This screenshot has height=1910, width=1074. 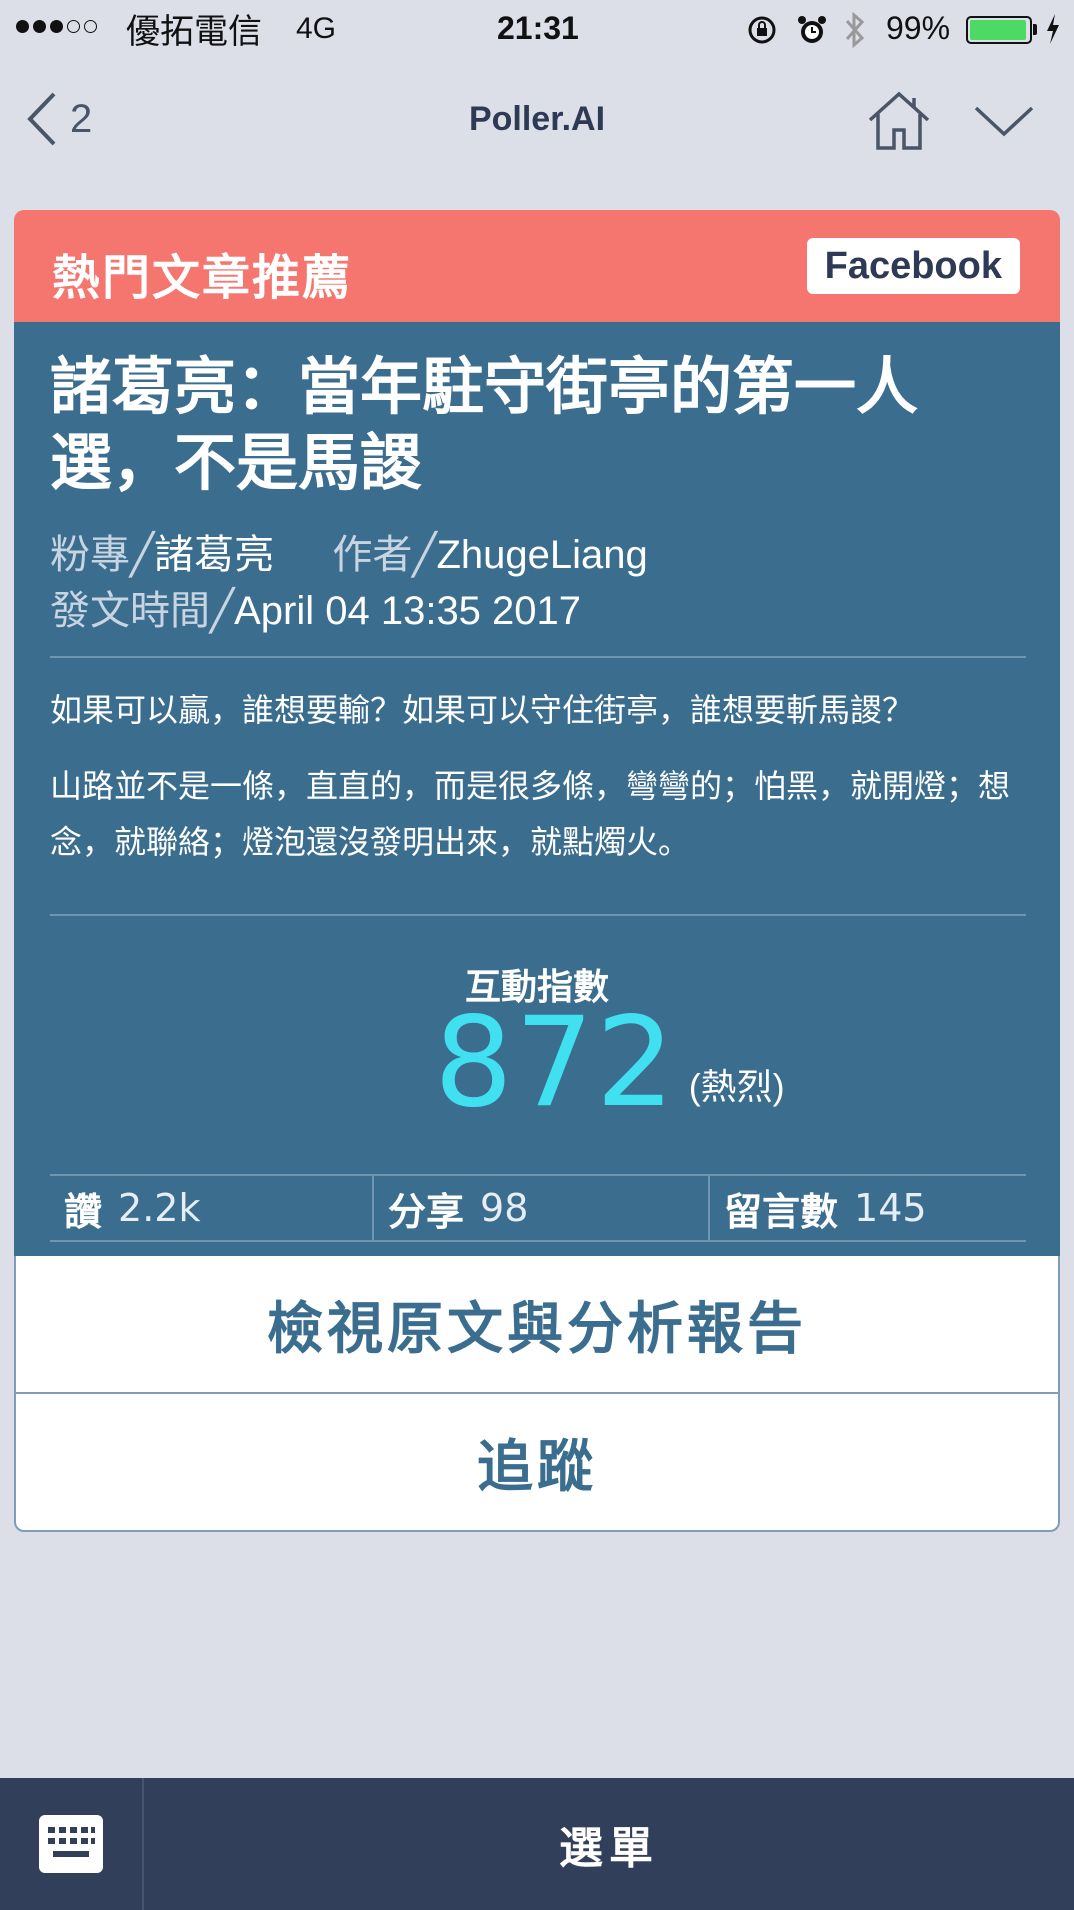 What do you see at coordinates (537, 1325) in the screenshot?
I see `view-report-button: 檢視原文與分析報告` at bounding box center [537, 1325].